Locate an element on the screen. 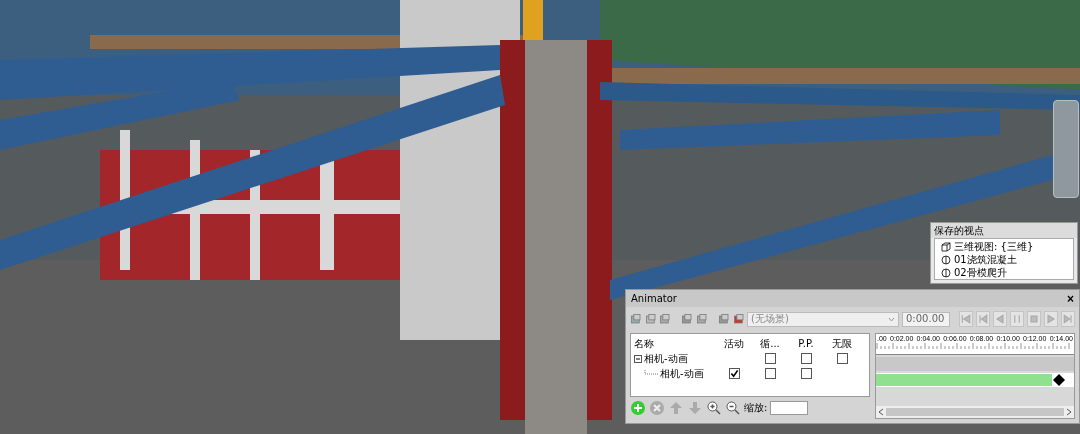 This screenshot has height=434, width=1080. column-header: 名称 is located at coordinates (675, 343).